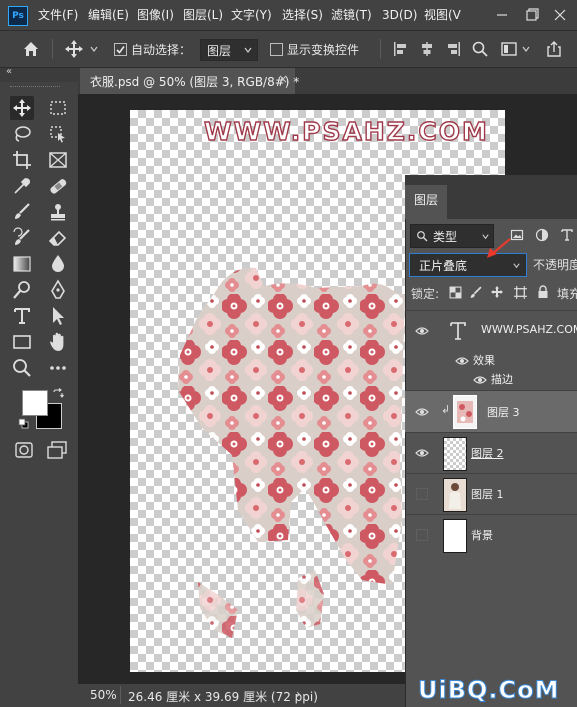 This screenshot has height=707, width=577. I want to click on default-colors-icon, so click(24, 424).